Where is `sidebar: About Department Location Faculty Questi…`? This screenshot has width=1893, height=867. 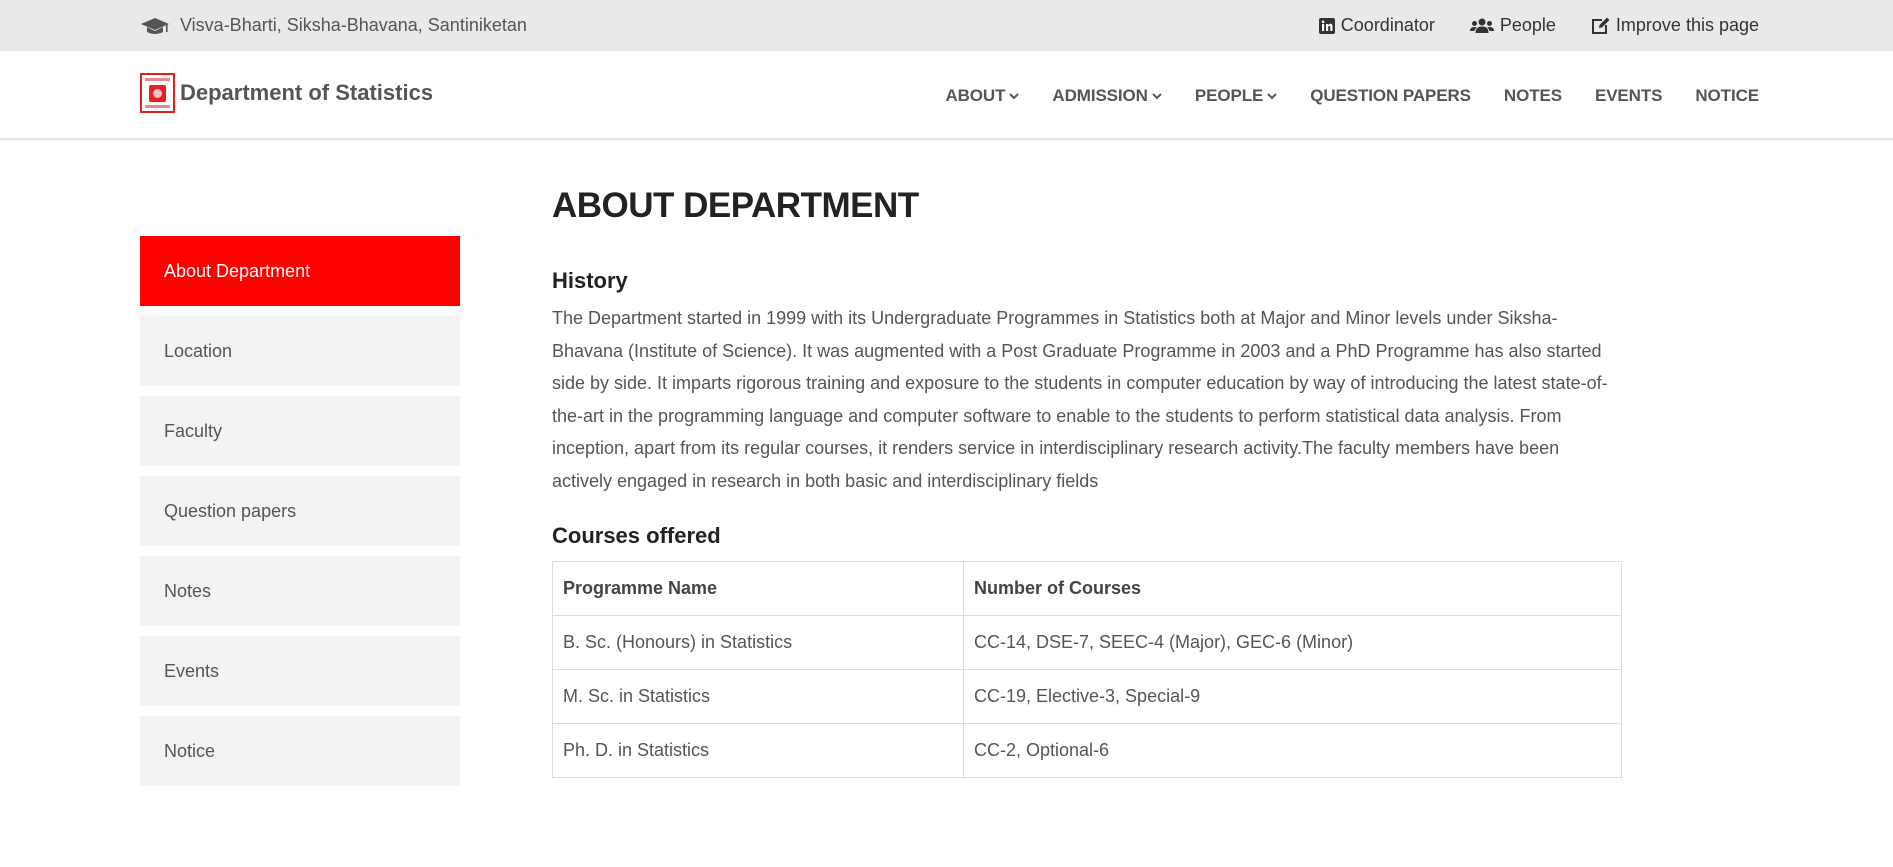 sidebar: About Department Location Faculty Questi… is located at coordinates (300, 516).